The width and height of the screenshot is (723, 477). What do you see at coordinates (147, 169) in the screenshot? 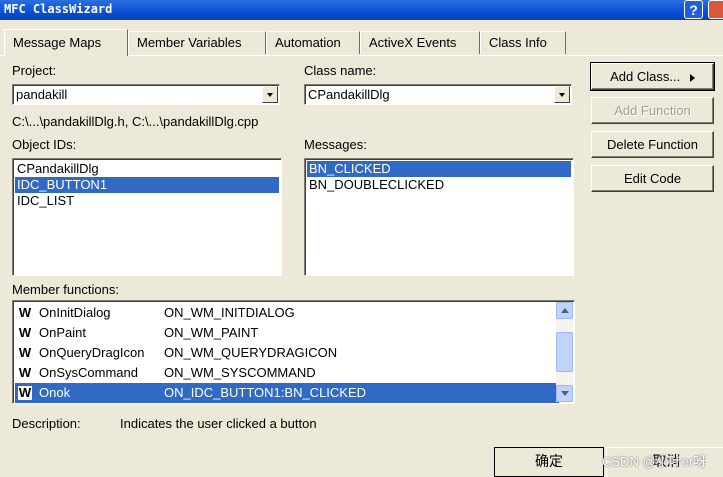
I see `list-item: CPandakillDlg` at bounding box center [147, 169].